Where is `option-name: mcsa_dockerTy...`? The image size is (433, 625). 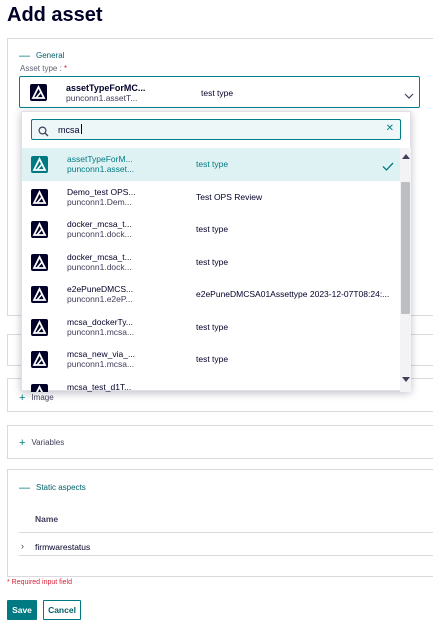
option-name: mcsa_dockerTy... is located at coordinates (100, 321).